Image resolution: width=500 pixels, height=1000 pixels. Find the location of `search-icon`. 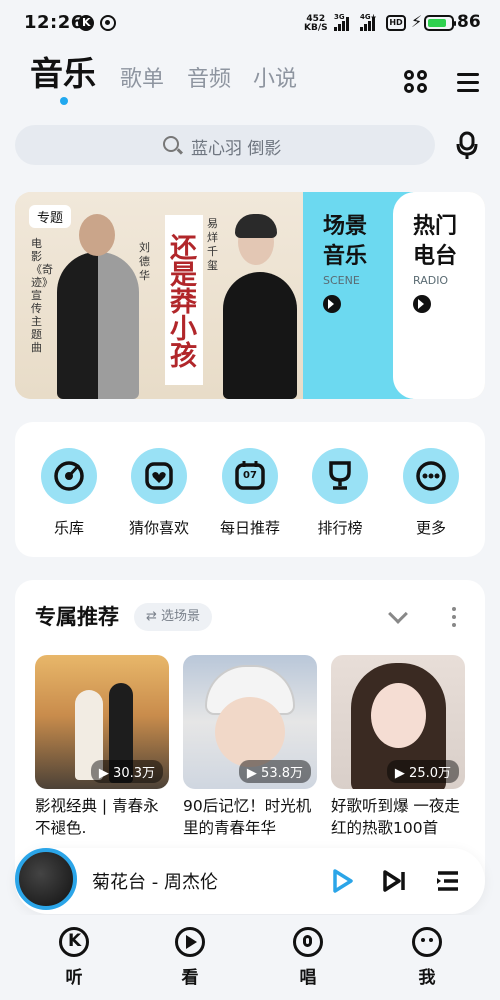

search-icon is located at coordinates (171, 144).